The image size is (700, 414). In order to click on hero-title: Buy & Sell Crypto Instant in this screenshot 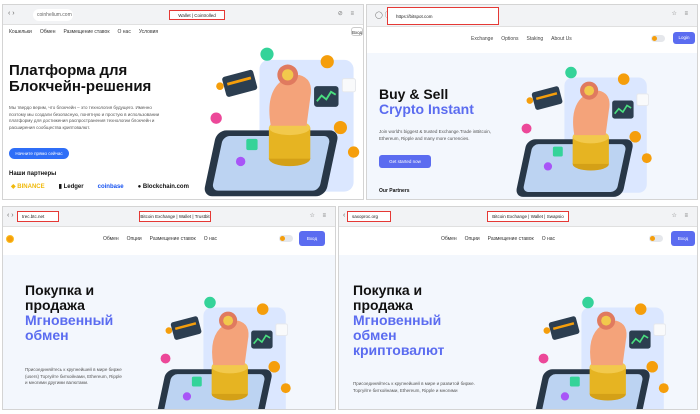, I will do `click(426, 102)`.